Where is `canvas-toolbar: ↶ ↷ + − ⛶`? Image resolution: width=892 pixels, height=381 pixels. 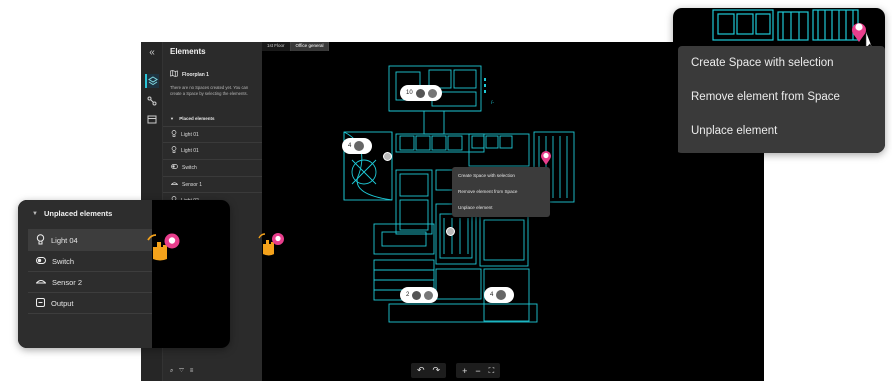 canvas-toolbar: ↶ ↷ + − ⛶ is located at coordinates (456, 370).